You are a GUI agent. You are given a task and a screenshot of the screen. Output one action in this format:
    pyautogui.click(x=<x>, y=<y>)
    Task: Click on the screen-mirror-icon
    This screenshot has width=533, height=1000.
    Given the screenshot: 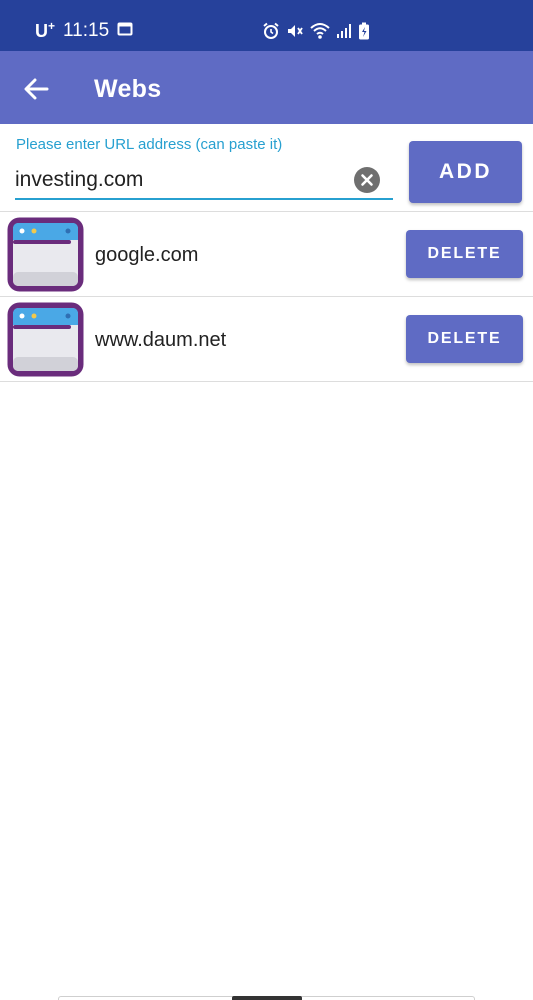 What is the action you would take?
    pyautogui.click(x=125, y=31)
    